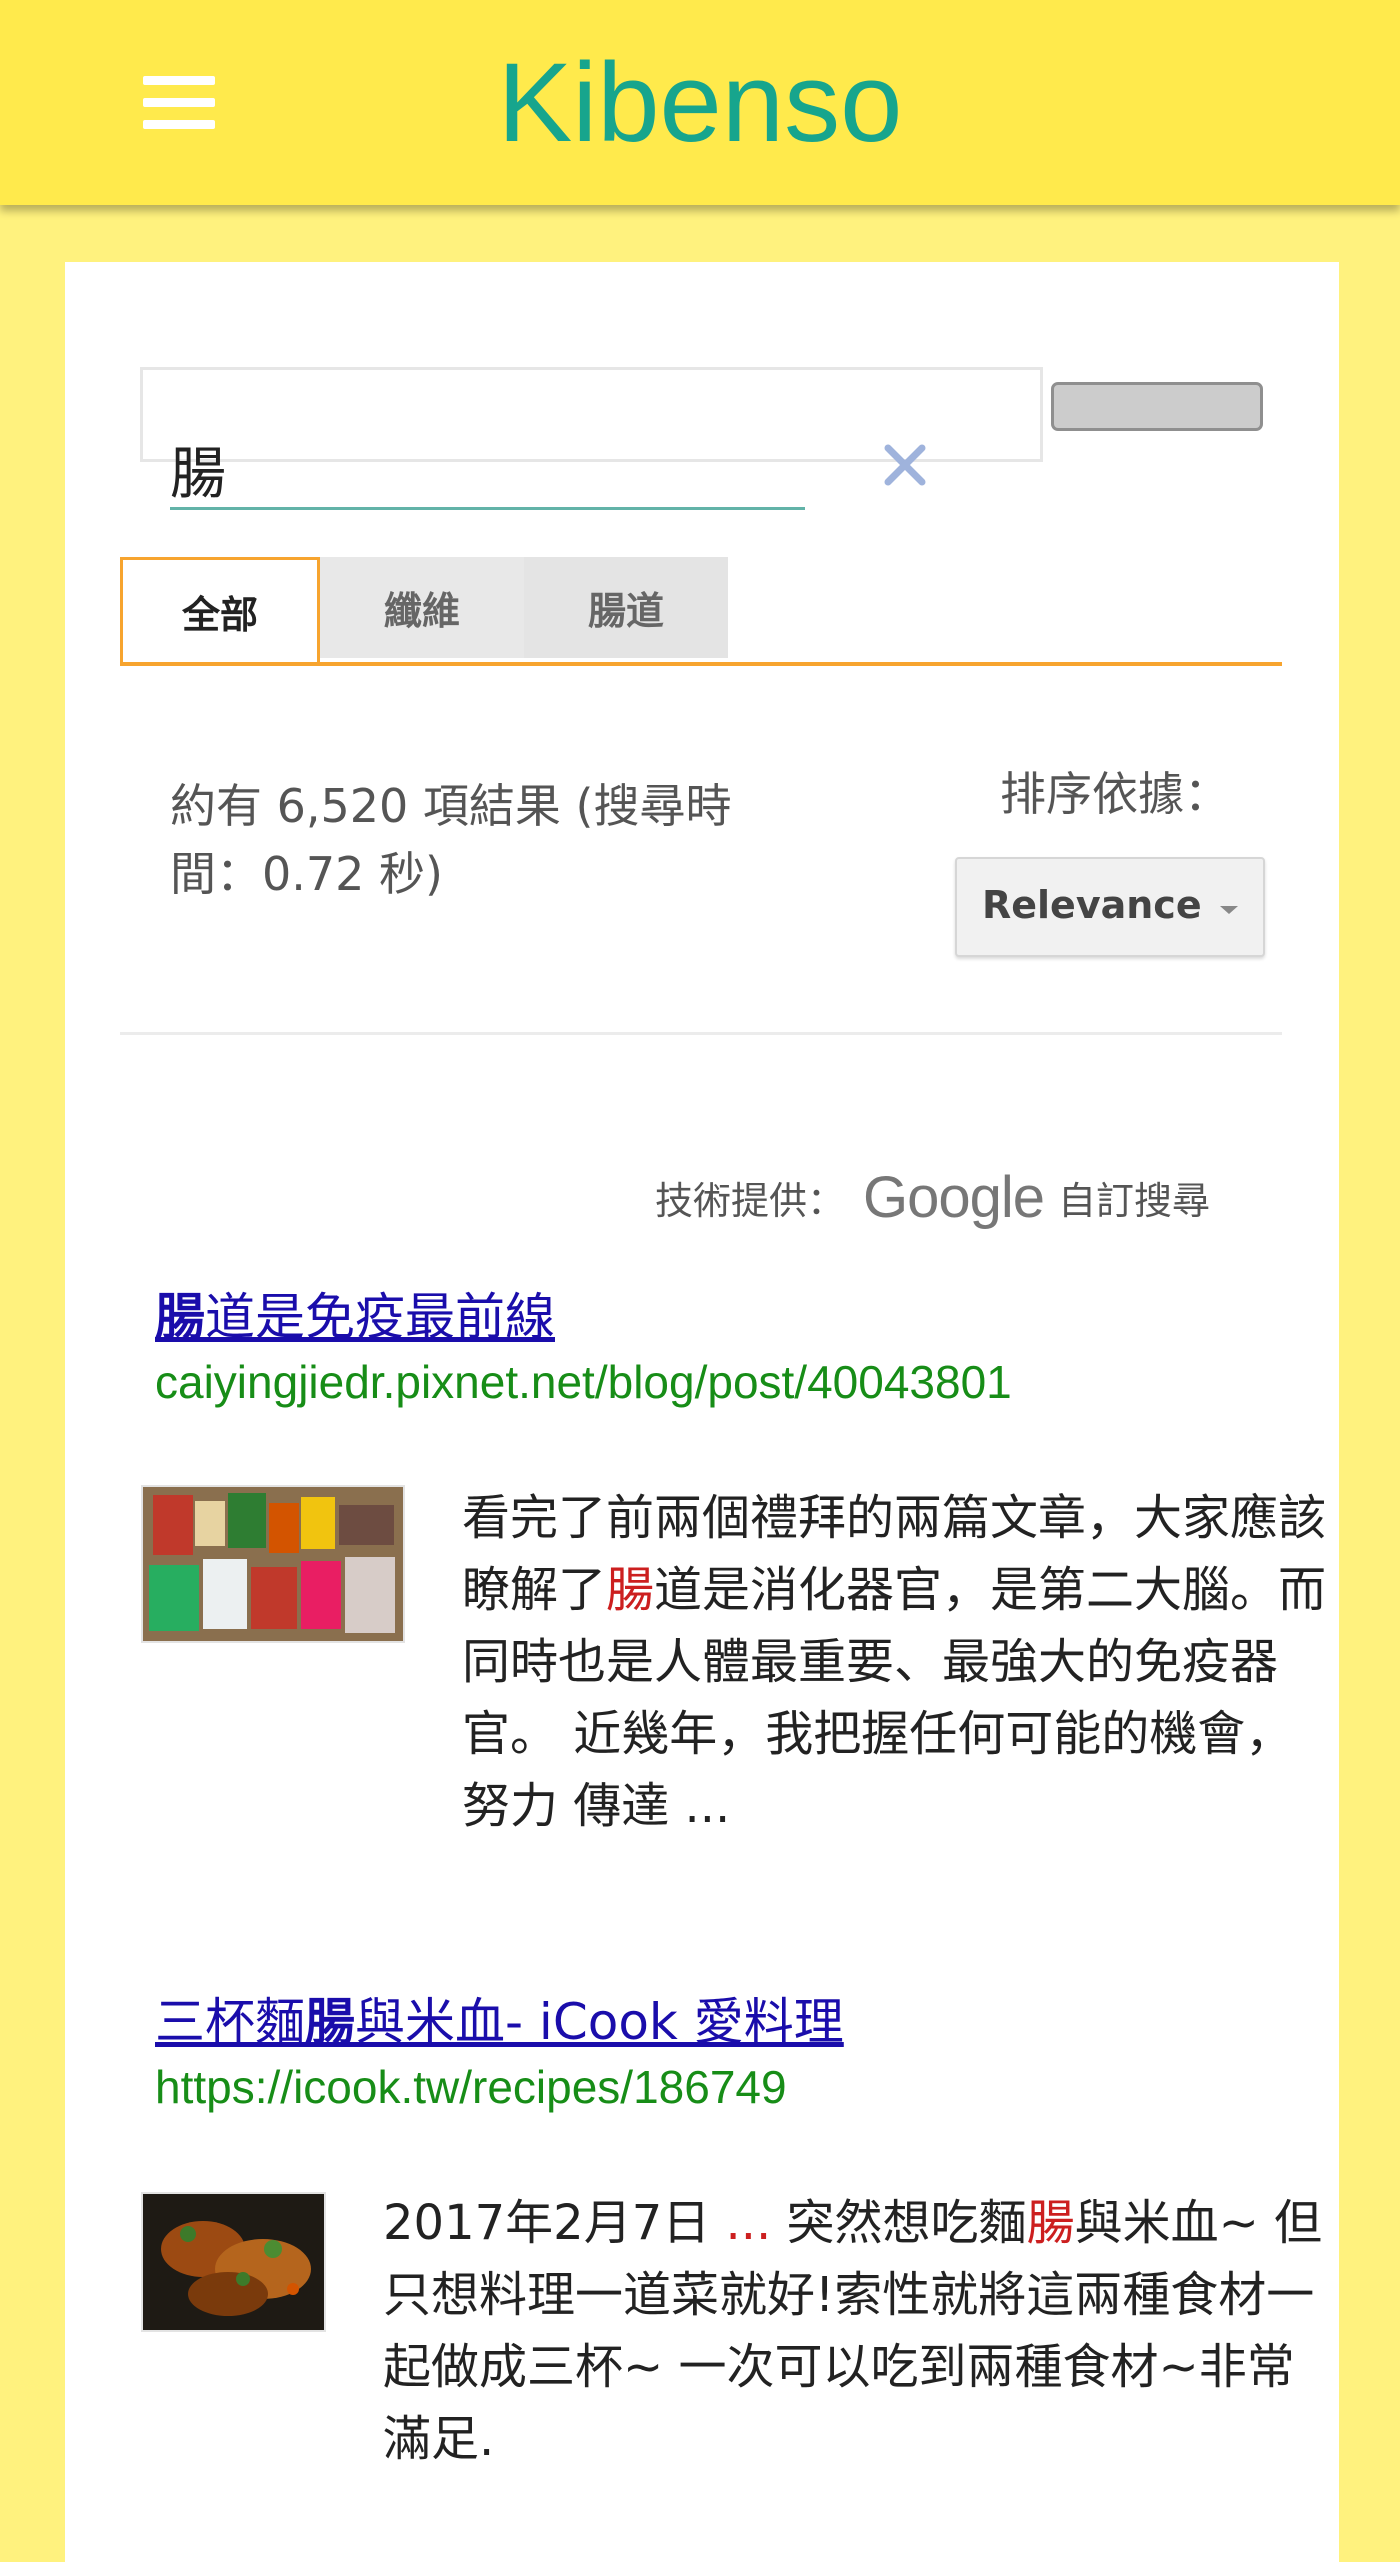 This screenshot has height=2562, width=1400. What do you see at coordinates (230, 2022) in the screenshot?
I see `result-title-text: 三杯麵` at bounding box center [230, 2022].